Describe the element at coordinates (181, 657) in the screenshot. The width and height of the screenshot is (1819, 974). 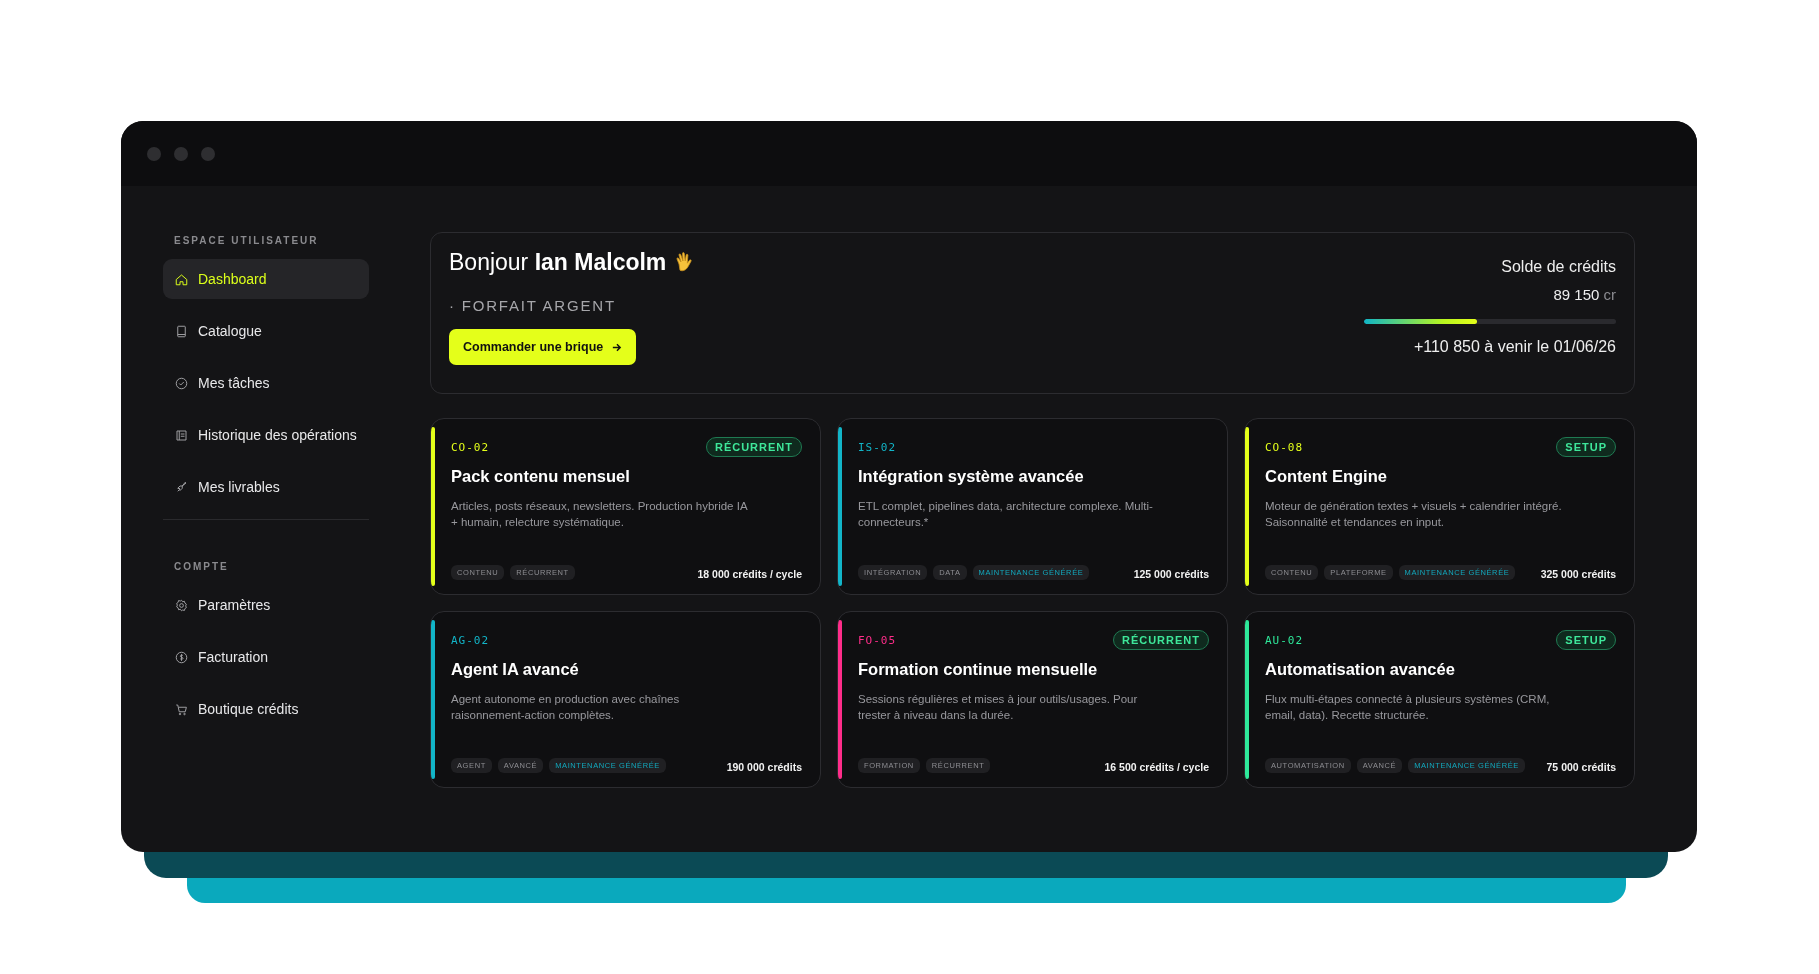
I see `dollar-circle-icon` at that location.